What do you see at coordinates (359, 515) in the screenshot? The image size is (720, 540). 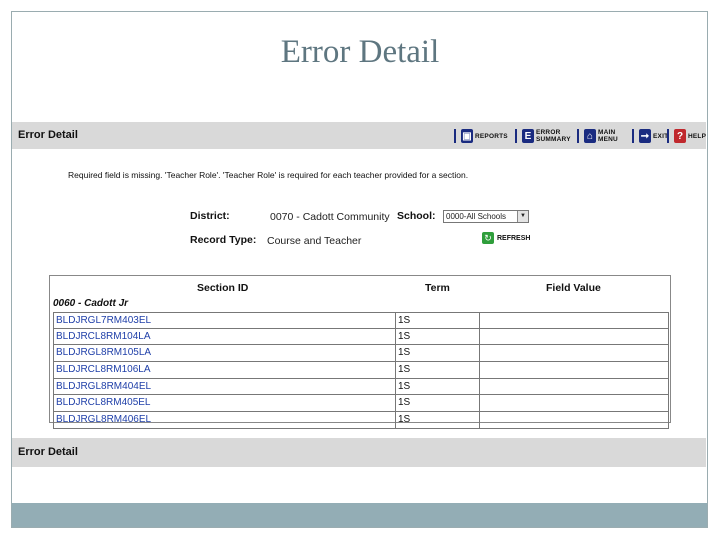 I see `slide-footer-band` at bounding box center [359, 515].